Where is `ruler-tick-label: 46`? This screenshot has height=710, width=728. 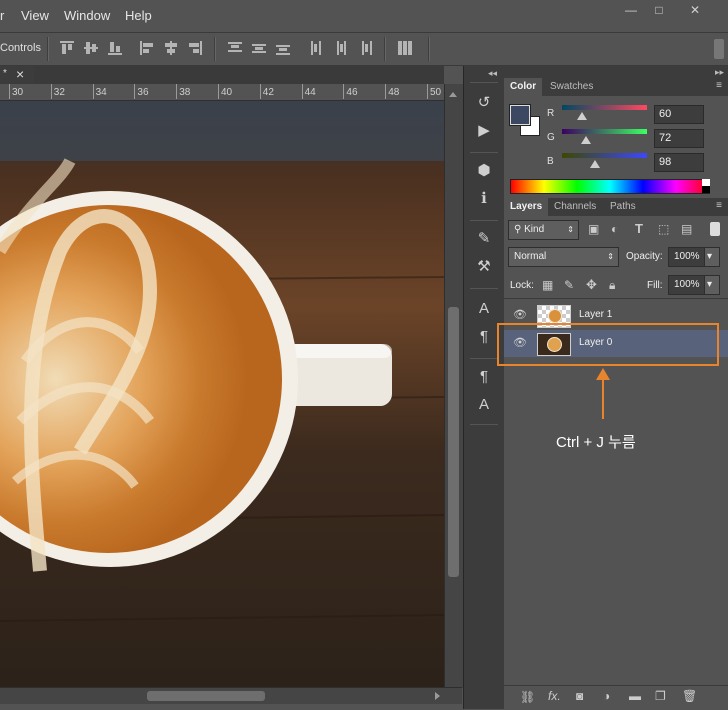 ruler-tick-label: 46 is located at coordinates (352, 92).